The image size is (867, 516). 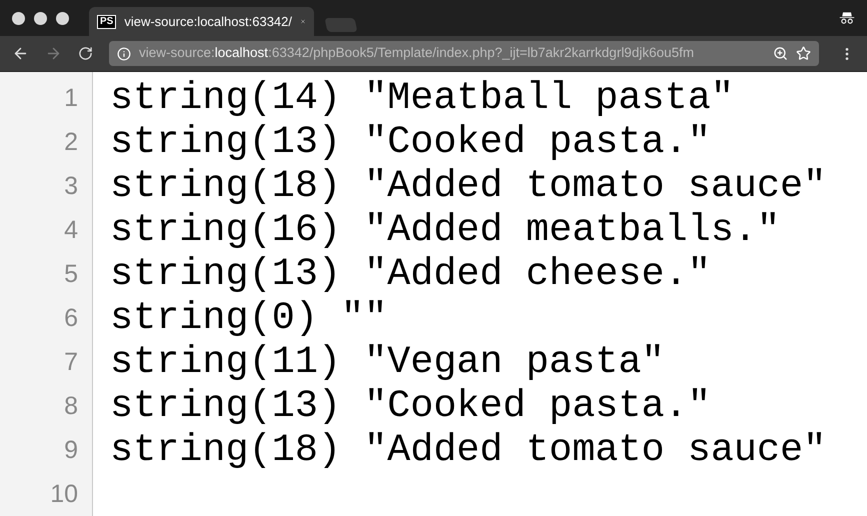 I want to click on code-line: string(16) "Added meatballs.", so click(x=445, y=230).